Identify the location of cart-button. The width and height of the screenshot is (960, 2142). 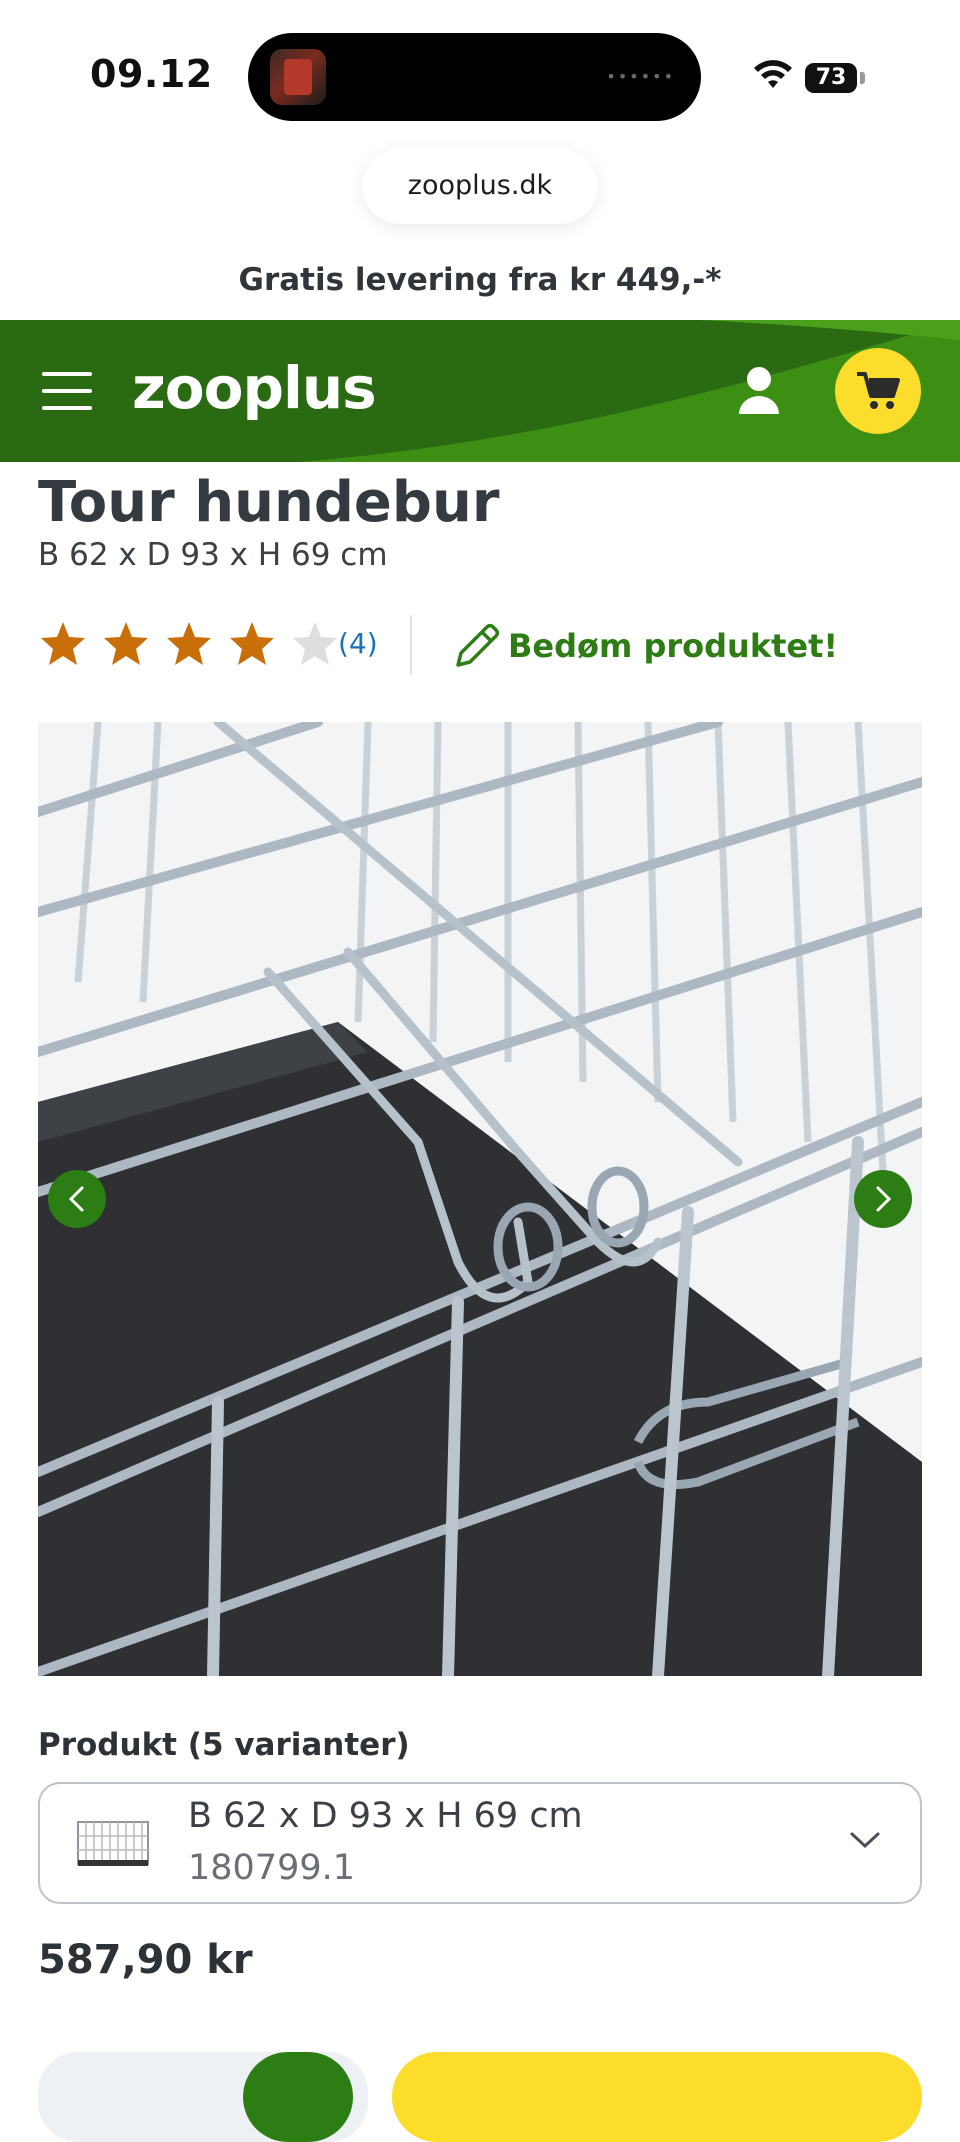
(878, 391).